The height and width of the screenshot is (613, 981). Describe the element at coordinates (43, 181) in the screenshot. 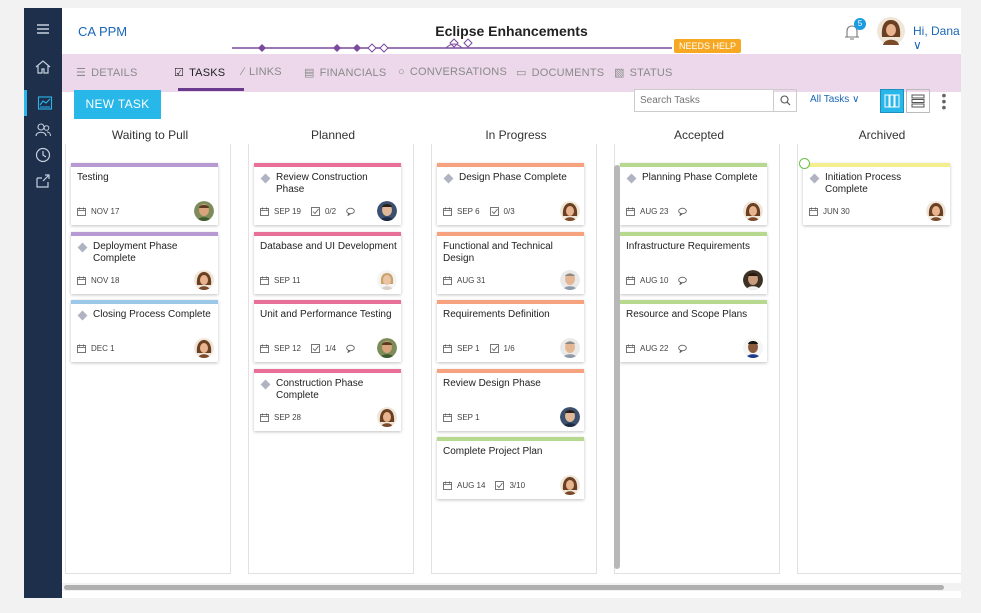

I see `export-icon` at that location.